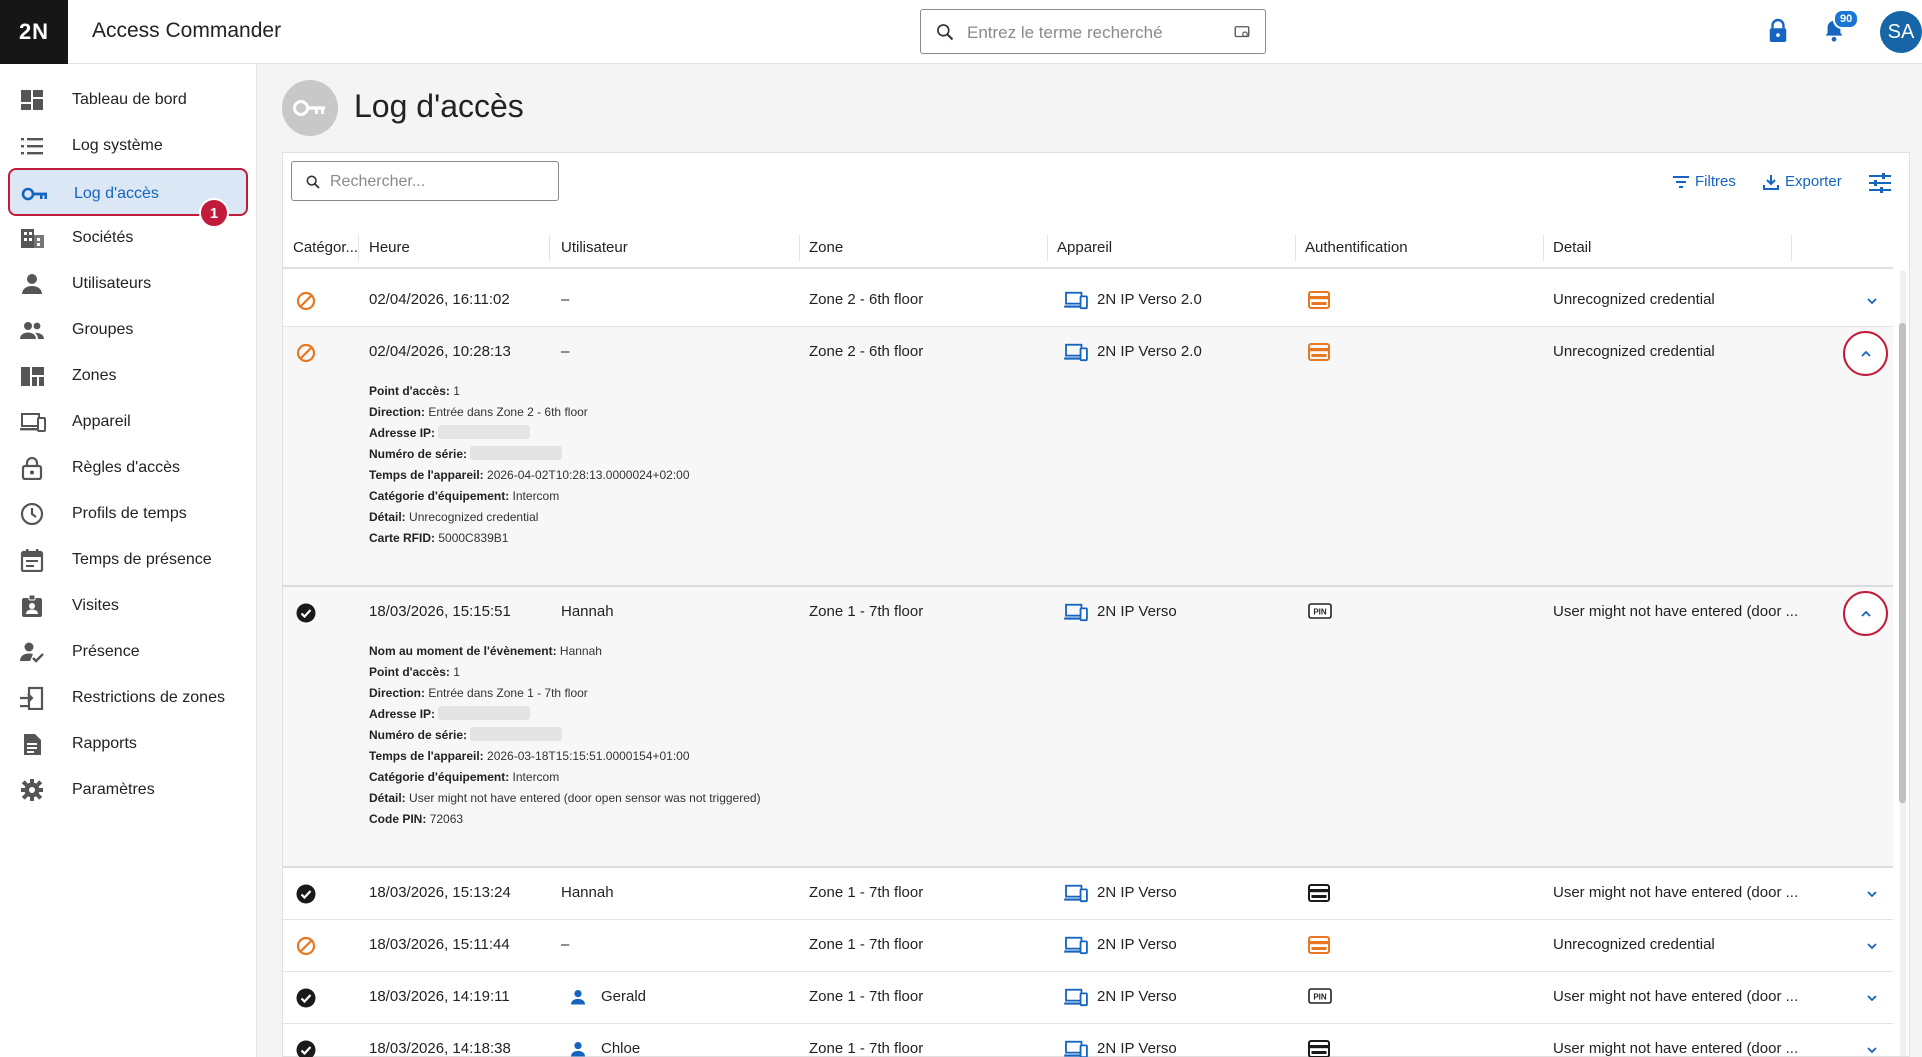  Describe the element at coordinates (866, 351) in the screenshot. I see `cell-zone: Zone 2 - 6th floor` at that location.